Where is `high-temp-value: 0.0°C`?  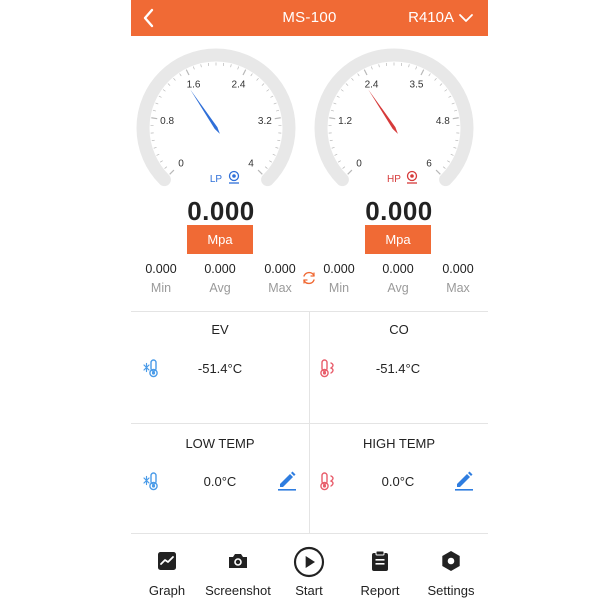
high-temp-value: 0.0°C is located at coordinates (398, 481).